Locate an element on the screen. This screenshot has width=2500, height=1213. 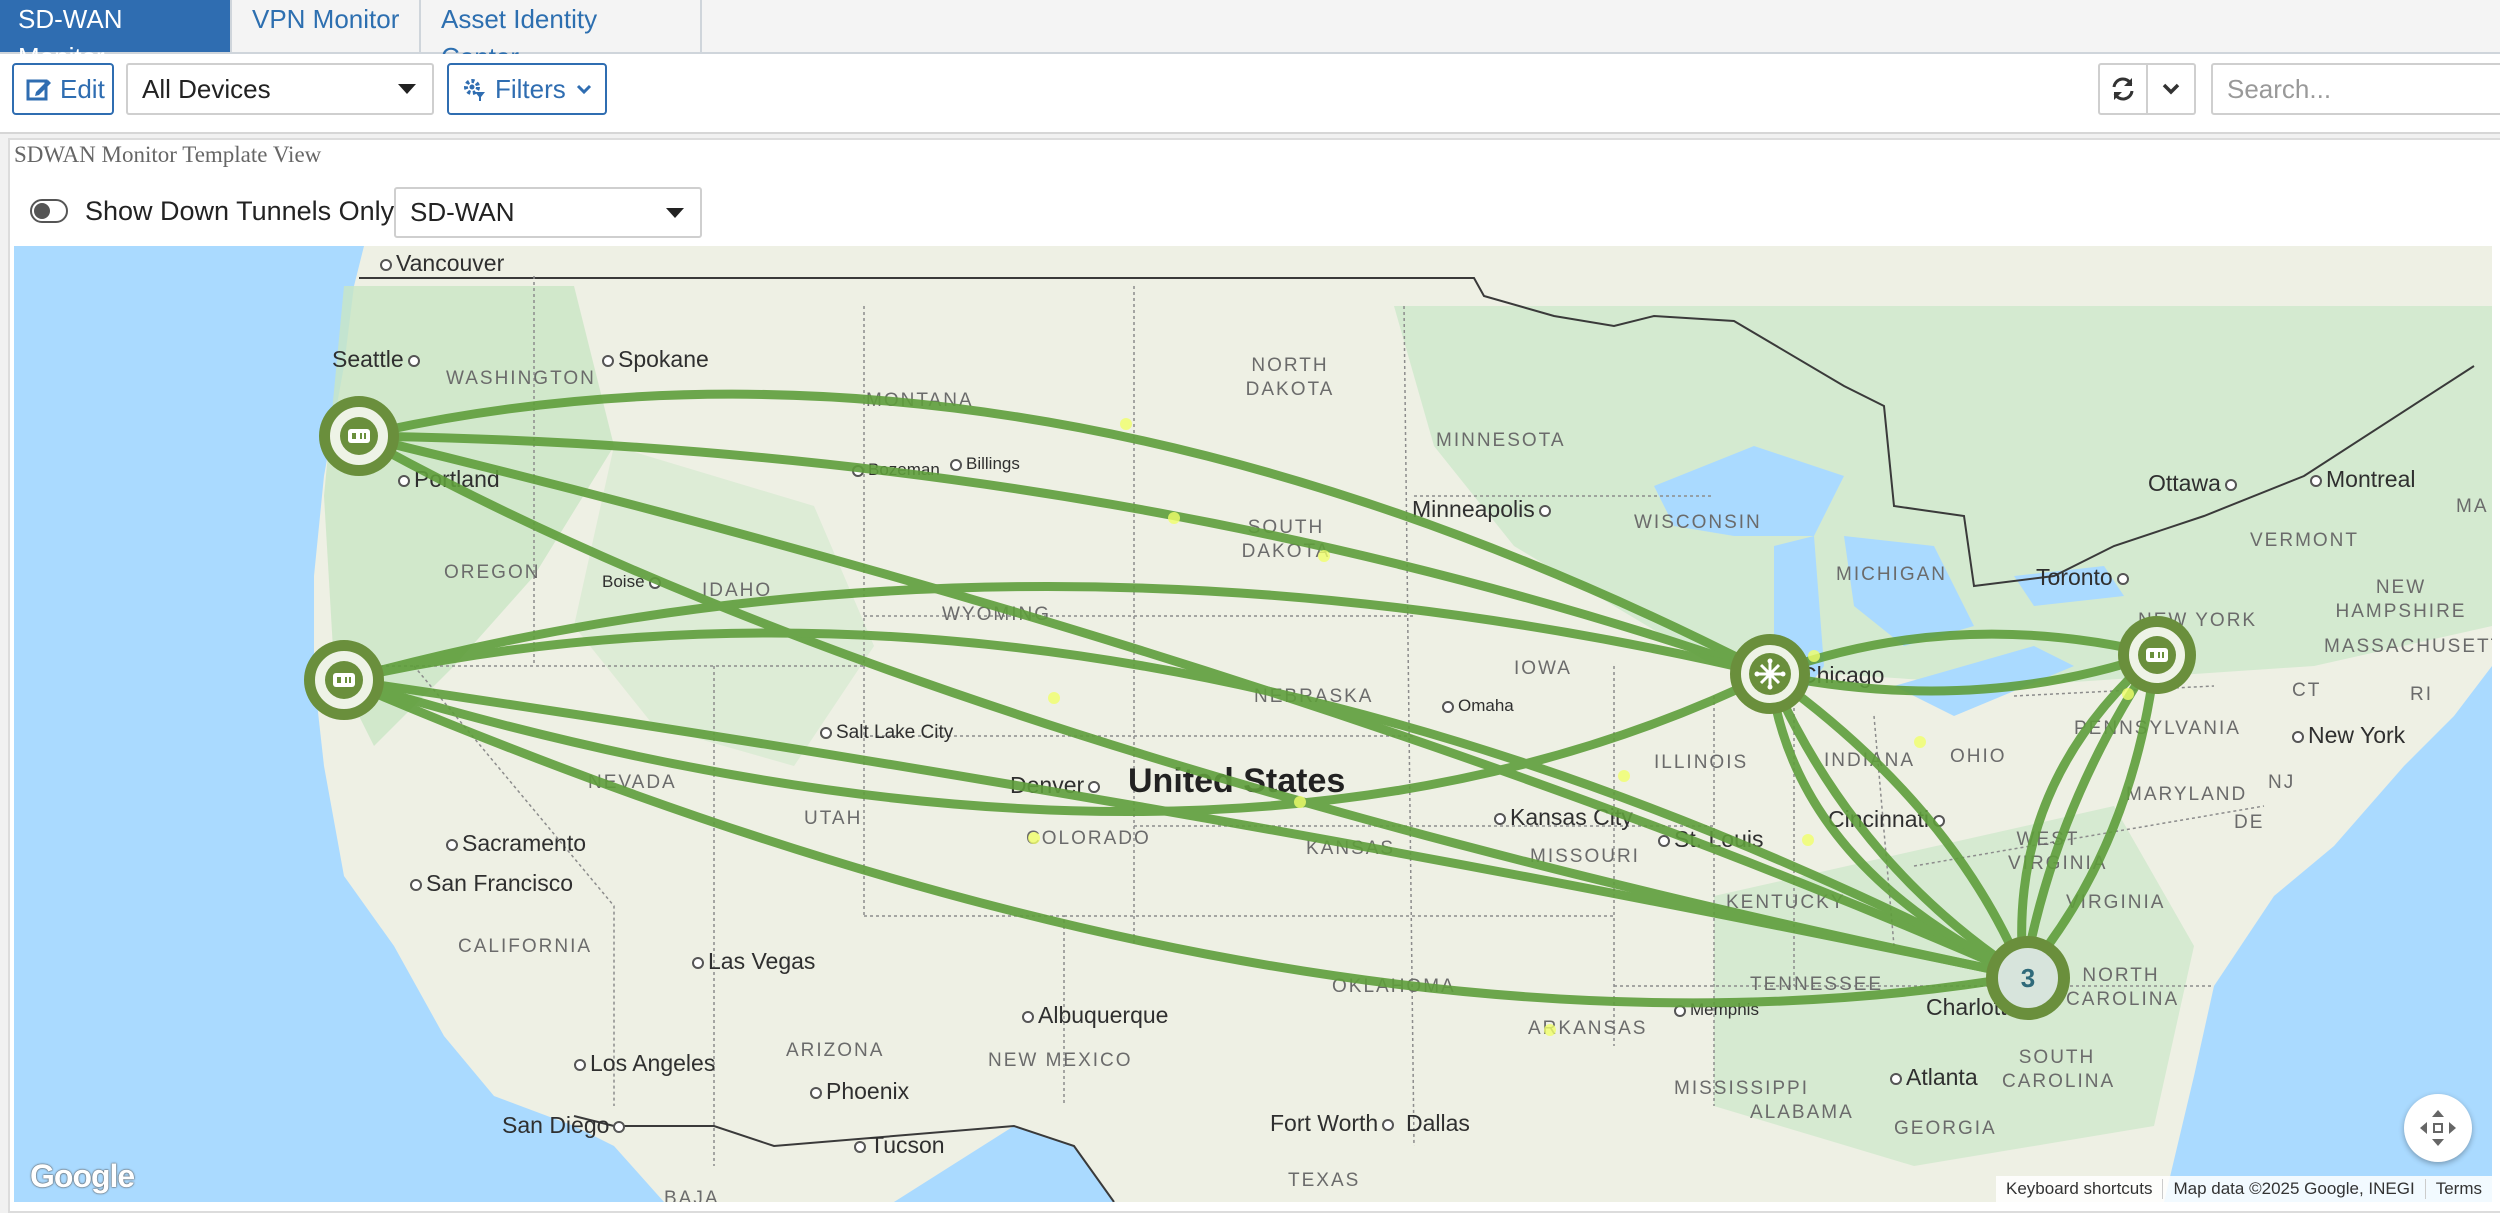
device-node-new-york is located at coordinates (2157, 655).